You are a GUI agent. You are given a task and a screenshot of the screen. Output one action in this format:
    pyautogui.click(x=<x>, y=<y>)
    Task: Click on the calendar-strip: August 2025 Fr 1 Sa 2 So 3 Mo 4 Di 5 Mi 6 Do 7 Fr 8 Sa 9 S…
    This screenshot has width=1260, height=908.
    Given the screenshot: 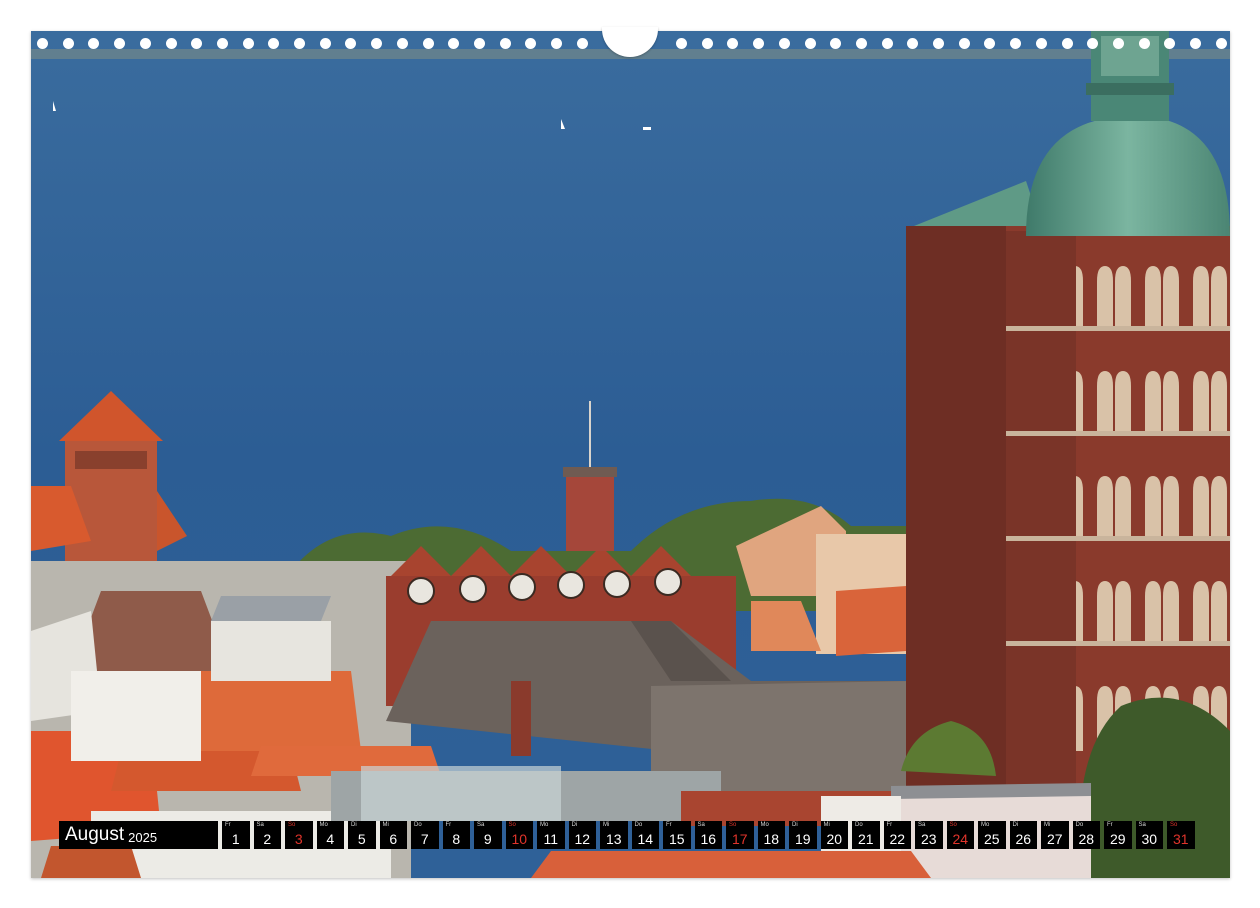 What is the action you would take?
    pyautogui.click(x=627, y=835)
    